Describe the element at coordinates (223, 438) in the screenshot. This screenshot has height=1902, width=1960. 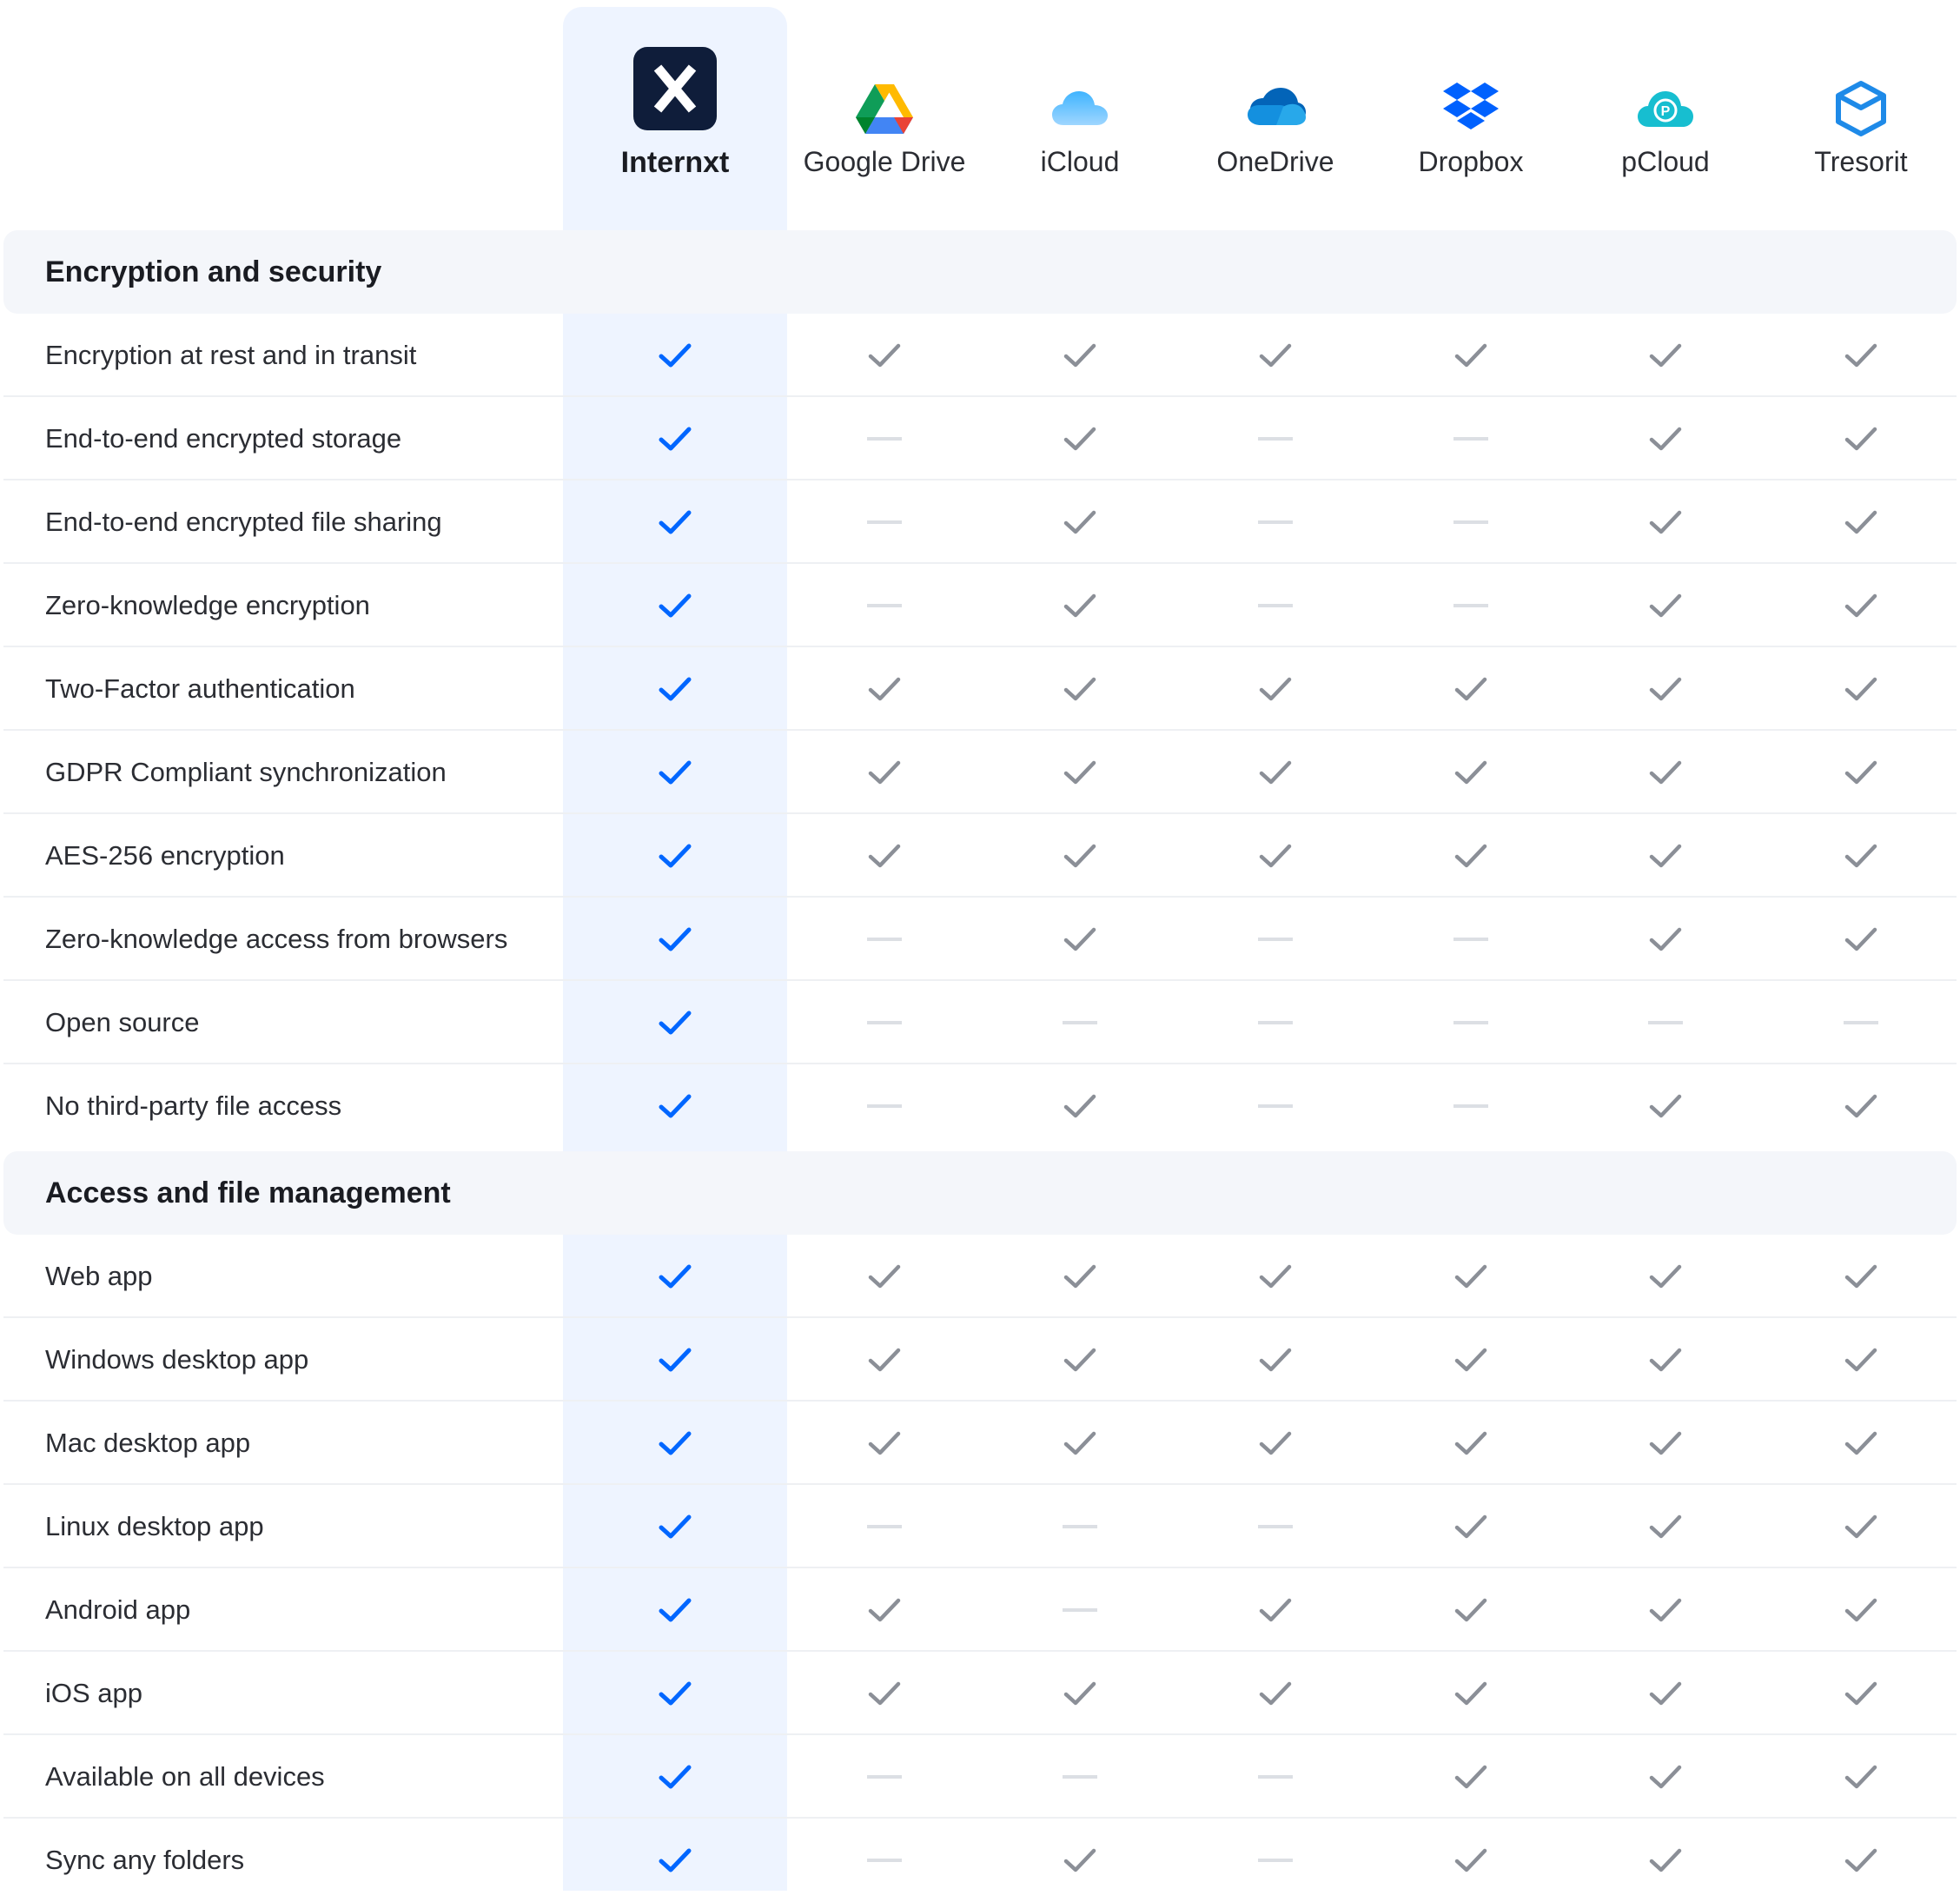
I see `feature-label: End-to-end encrypted storage` at that location.